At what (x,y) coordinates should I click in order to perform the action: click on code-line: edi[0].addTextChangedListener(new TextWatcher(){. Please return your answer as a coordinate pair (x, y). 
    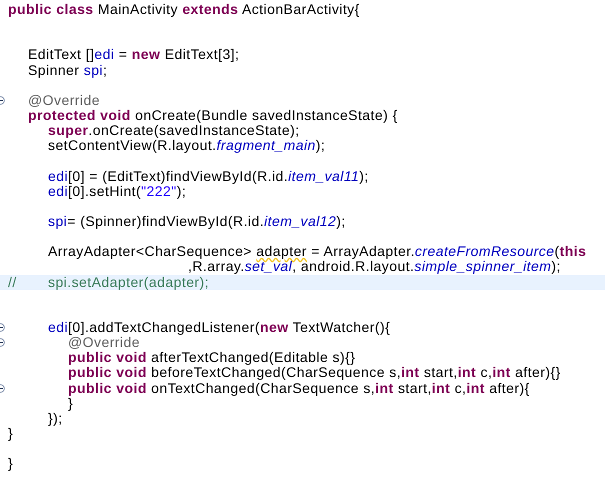
    Looking at the image, I should click on (218, 328).